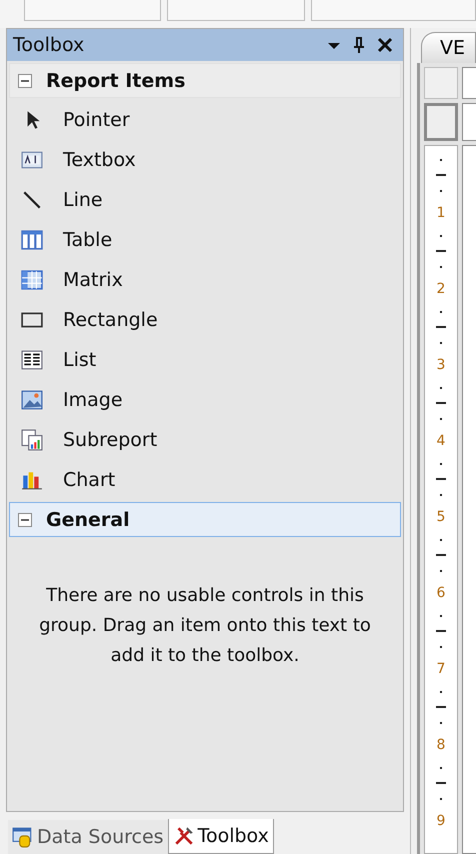 This screenshot has width=476, height=854. Describe the element at coordinates (441, 213) in the screenshot. I see `ruler-number: 1` at that location.